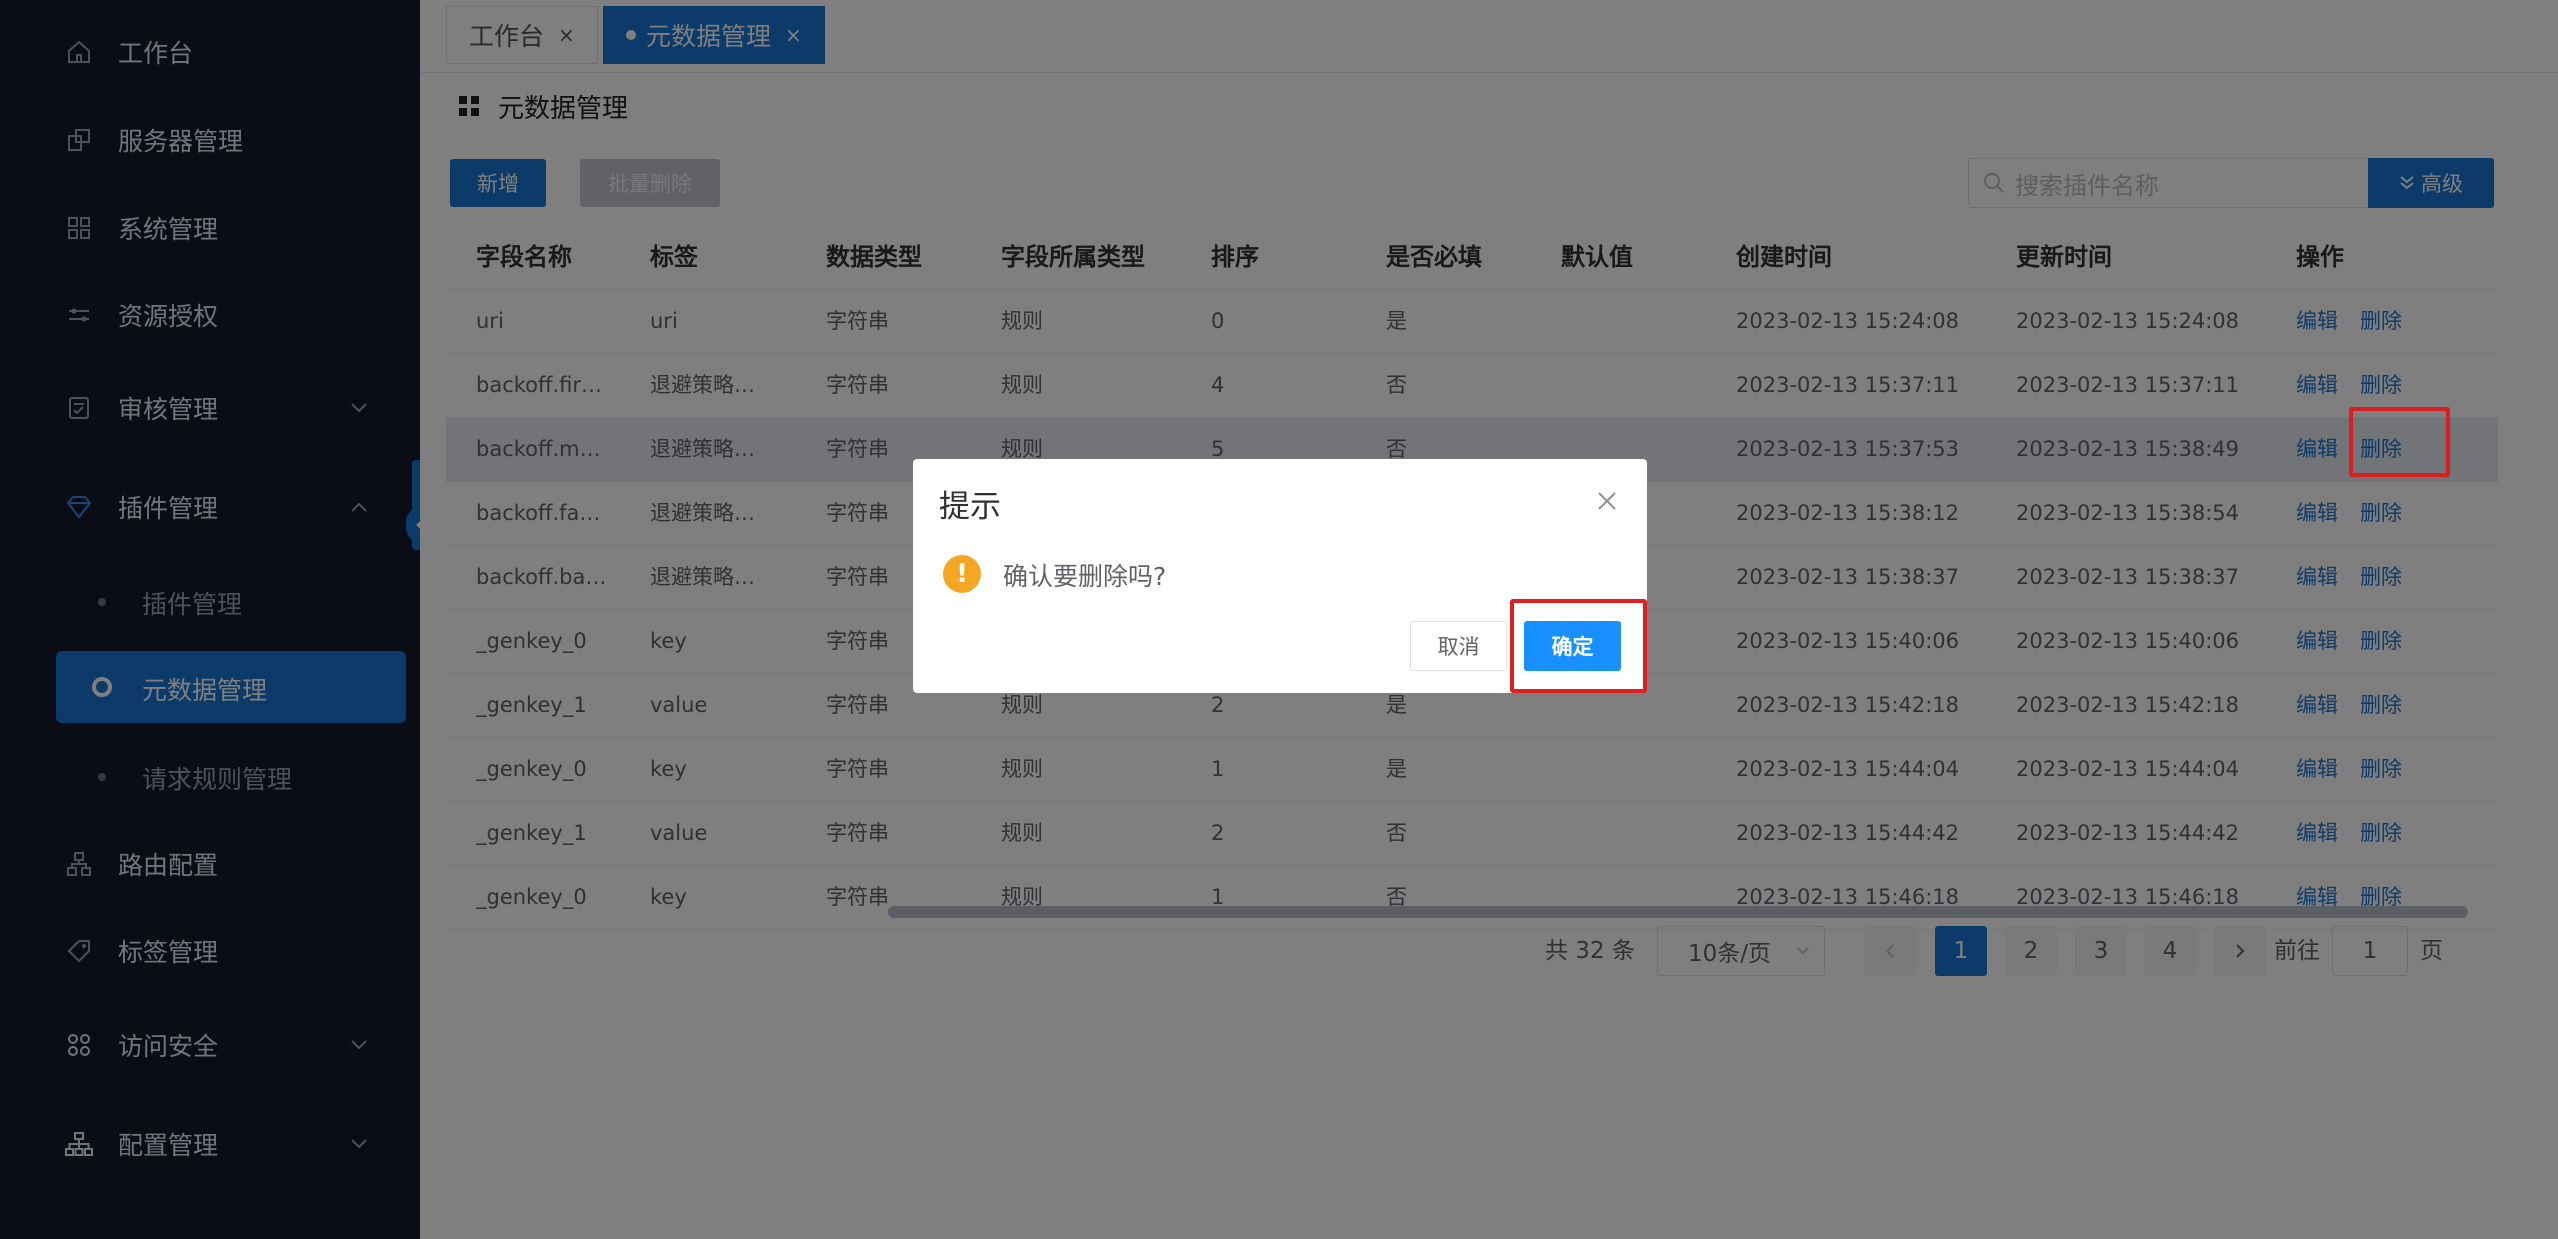 The width and height of the screenshot is (2558, 1239). I want to click on cancel-button: 取消, so click(1458, 646).